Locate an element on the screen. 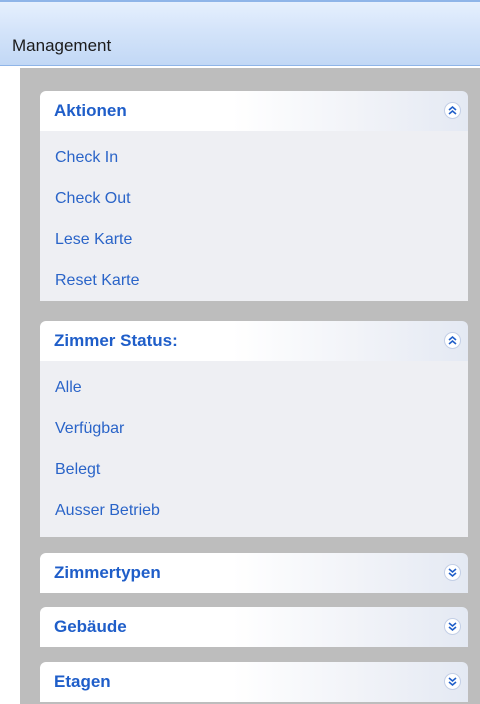  group-etagen: Etagen is located at coordinates (254, 682).